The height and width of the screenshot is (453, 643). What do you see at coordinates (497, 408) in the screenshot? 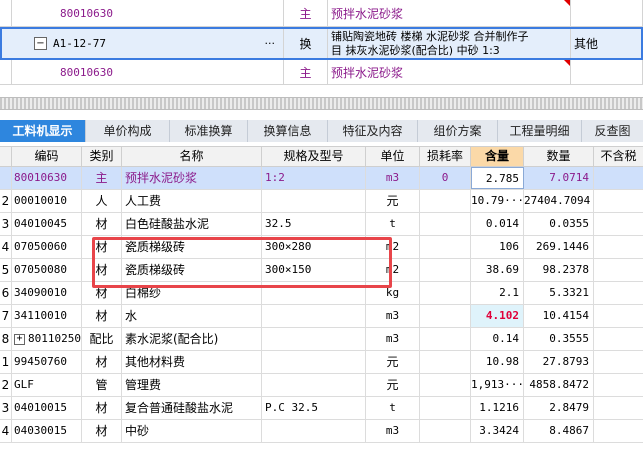
I see `row-content: 1.1216` at bounding box center [497, 408].